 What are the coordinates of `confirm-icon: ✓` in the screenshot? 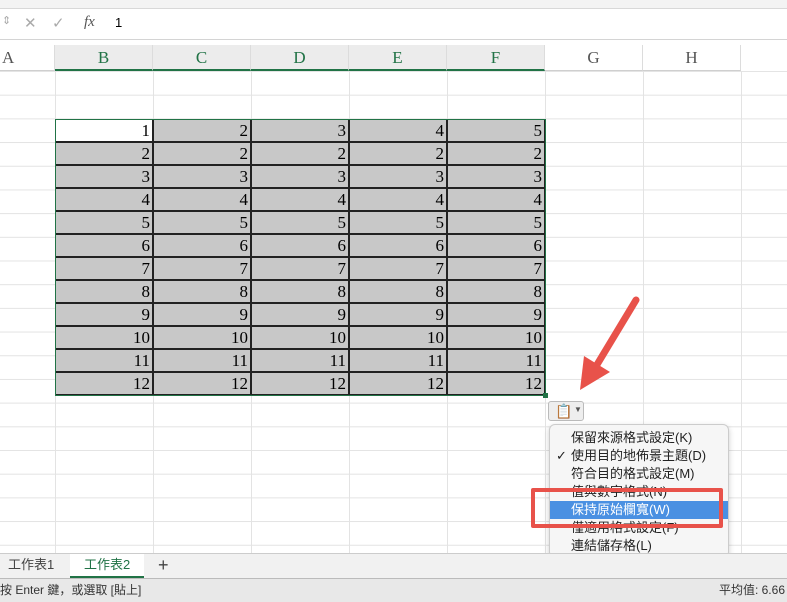 It's located at (58, 23).